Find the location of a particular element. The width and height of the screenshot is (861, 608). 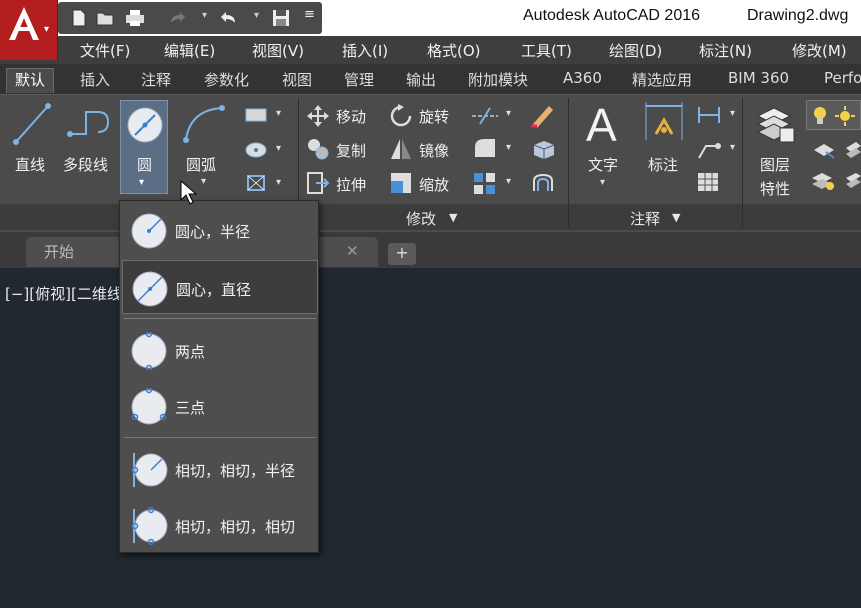

tab-featured-apps: 精选应用 is located at coordinates (662, 79).